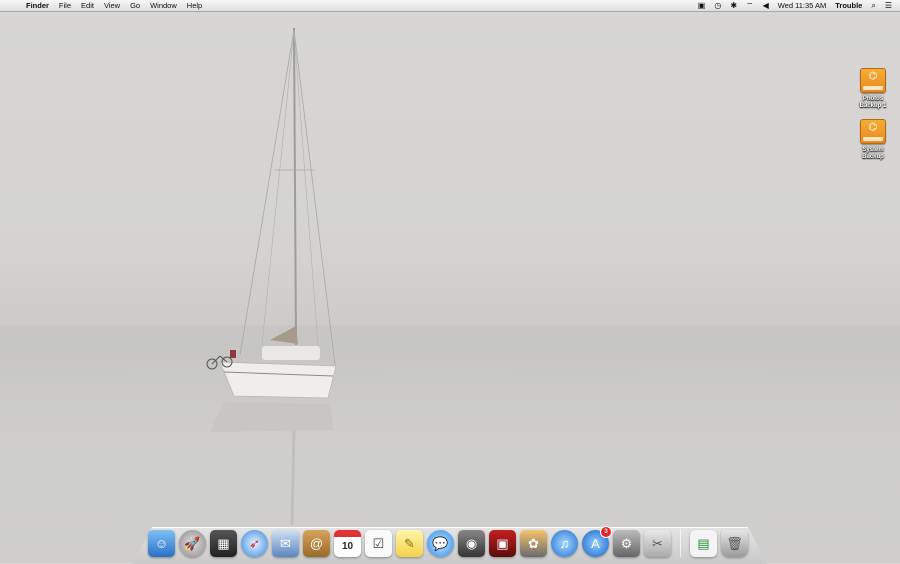  I want to click on system-preferences-icon: ⚙, so click(626, 543).